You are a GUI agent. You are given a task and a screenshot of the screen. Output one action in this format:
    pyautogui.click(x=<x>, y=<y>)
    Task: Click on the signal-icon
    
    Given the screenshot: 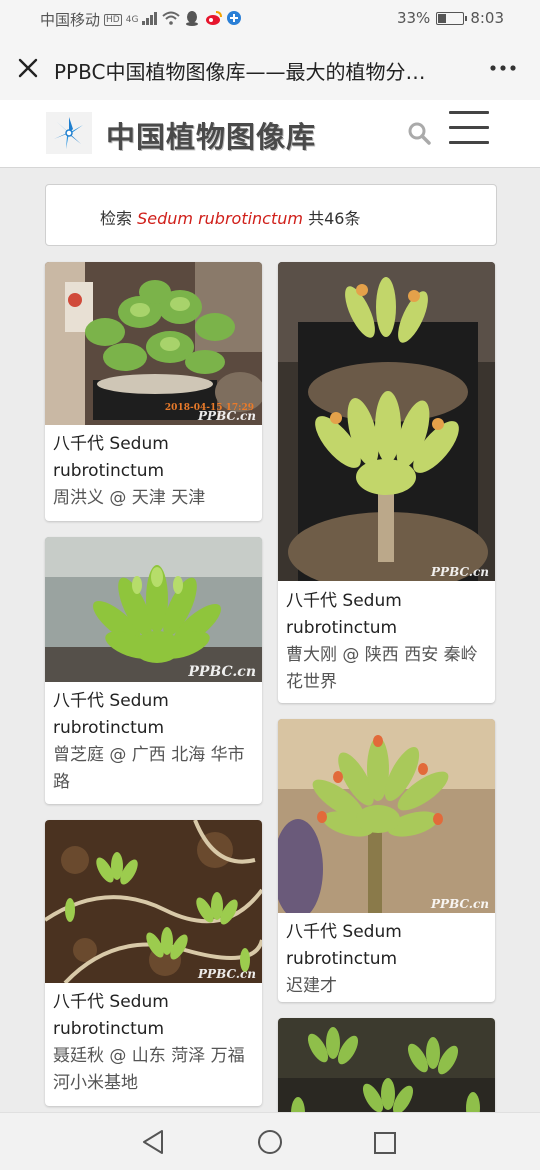 What is the action you would take?
    pyautogui.click(x=150, y=20)
    